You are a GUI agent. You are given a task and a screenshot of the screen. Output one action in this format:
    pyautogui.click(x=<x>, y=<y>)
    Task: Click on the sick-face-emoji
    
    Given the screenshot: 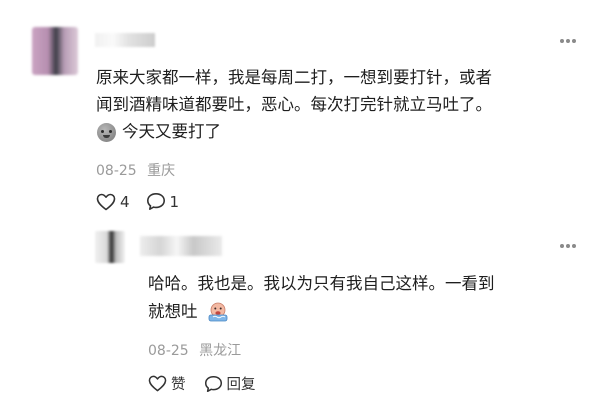 What is the action you would take?
    pyautogui.click(x=106, y=132)
    